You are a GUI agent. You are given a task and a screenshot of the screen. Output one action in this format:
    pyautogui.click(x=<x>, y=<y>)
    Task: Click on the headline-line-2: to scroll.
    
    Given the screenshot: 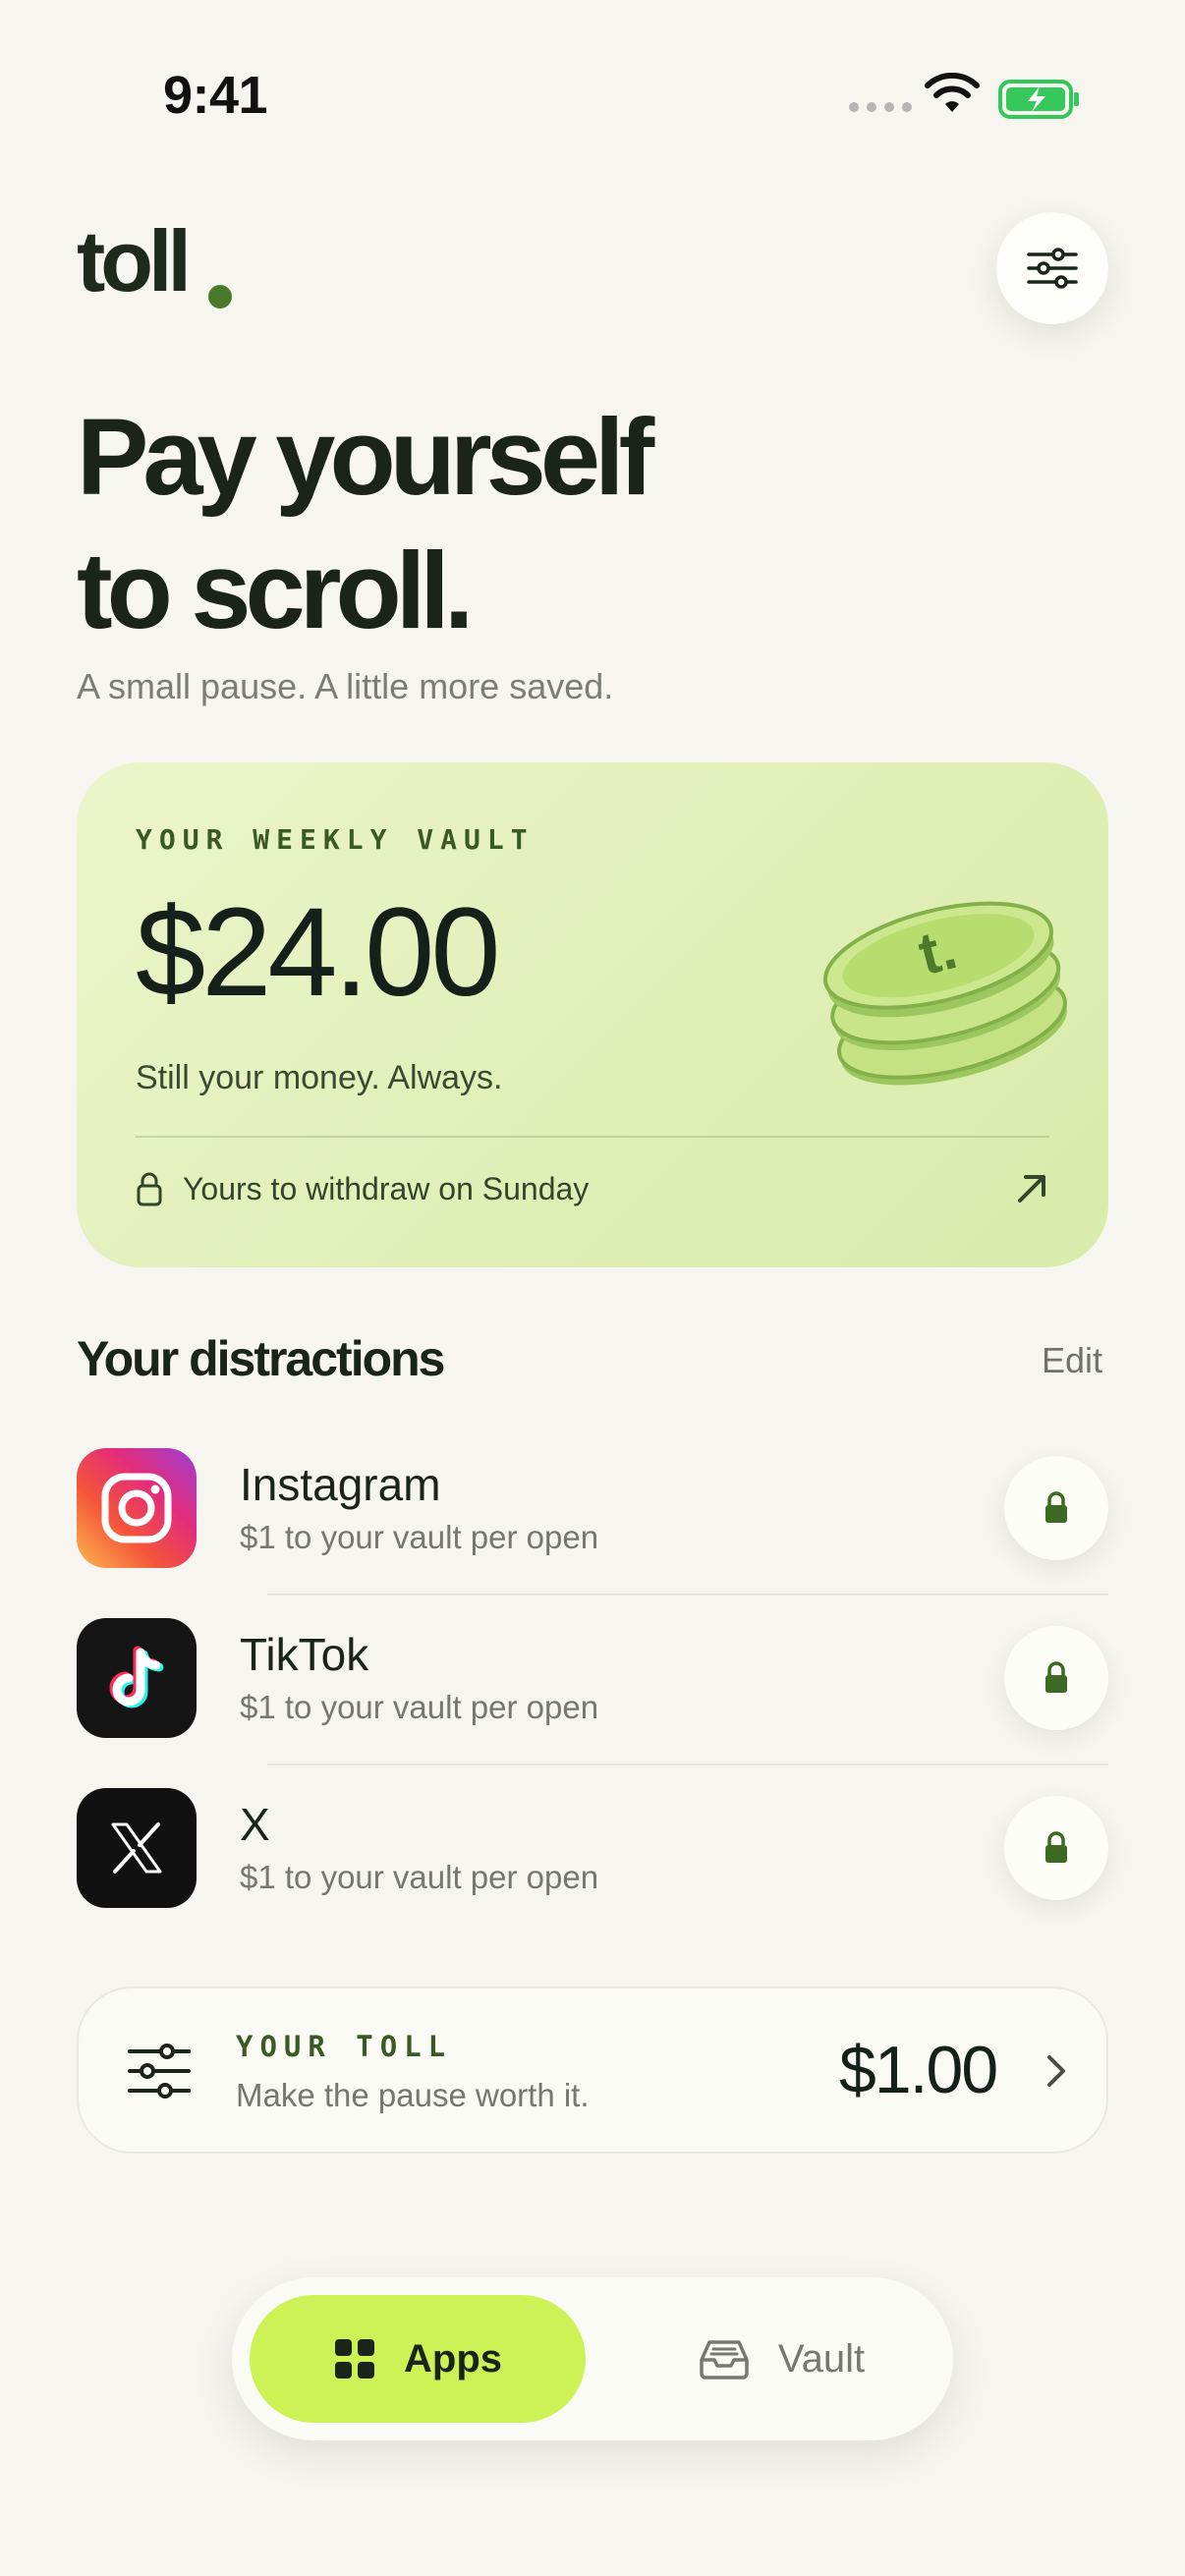 What is the action you would take?
    pyautogui.click(x=276, y=591)
    